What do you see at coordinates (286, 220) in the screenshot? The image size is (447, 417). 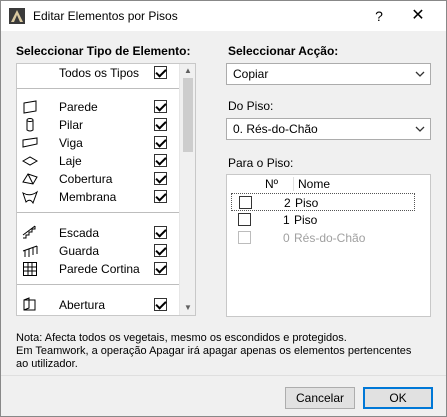 I see `floor-number: 1` at bounding box center [286, 220].